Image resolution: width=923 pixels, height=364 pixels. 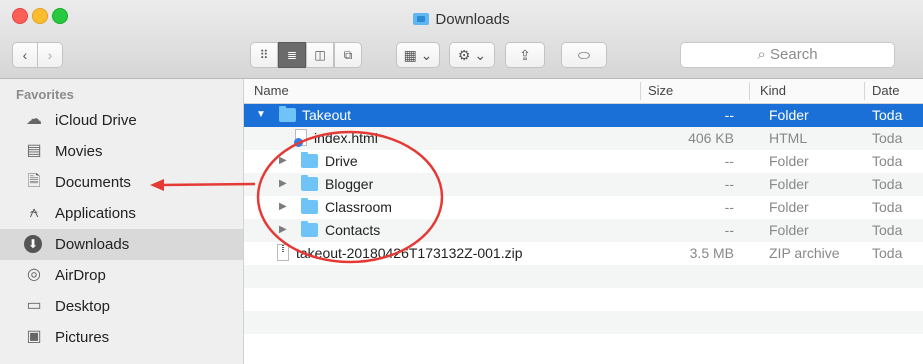 I want to click on file-size: 3.5 MB, so click(x=711, y=253).